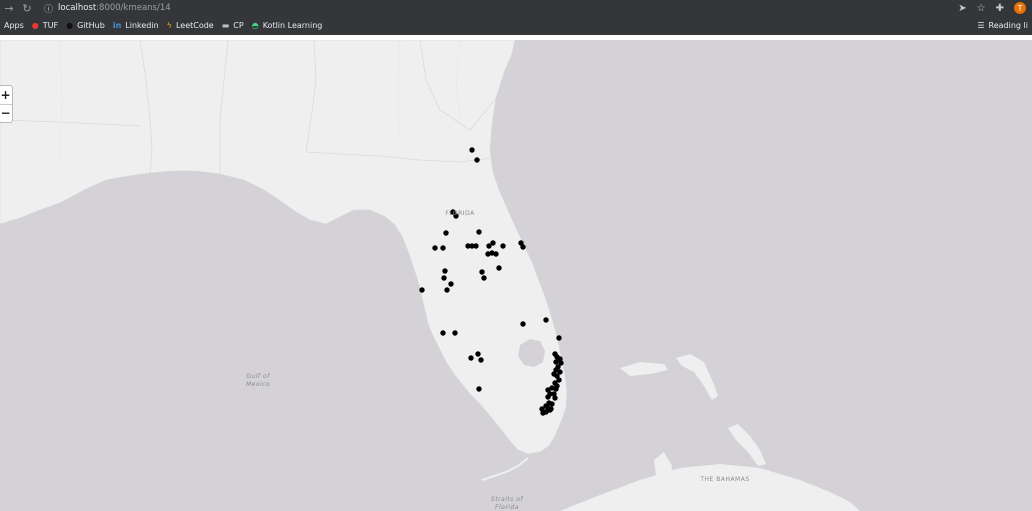 This screenshot has width=1032, height=511. I want to click on toolbar-right: ➤ ☆ ✚ T, so click(992, 8).